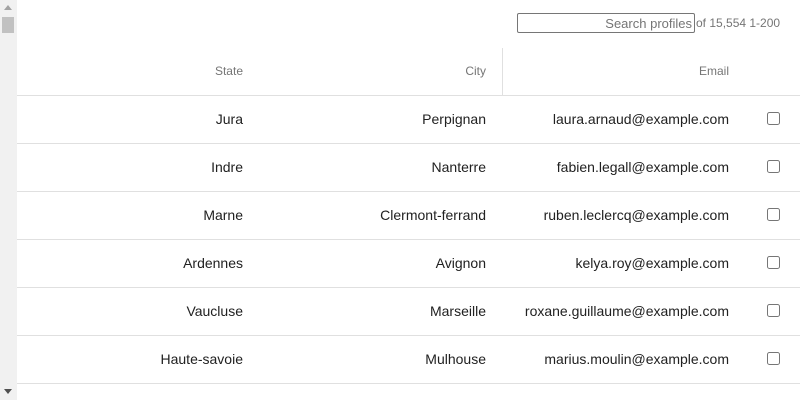 The height and width of the screenshot is (400, 800). I want to click on cell-state: Indre, so click(227, 167).